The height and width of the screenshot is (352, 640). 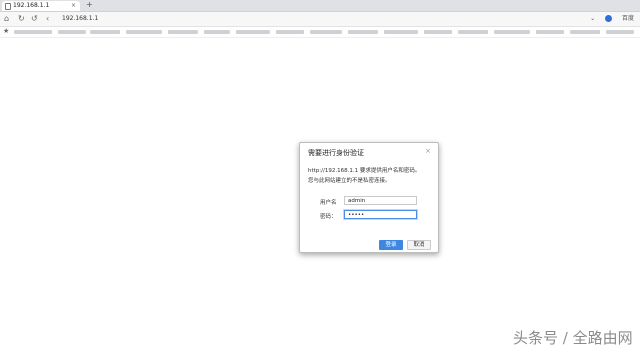 What do you see at coordinates (80, 19) in the screenshot?
I see `address-bar: 192.168.1.1` at bounding box center [80, 19].